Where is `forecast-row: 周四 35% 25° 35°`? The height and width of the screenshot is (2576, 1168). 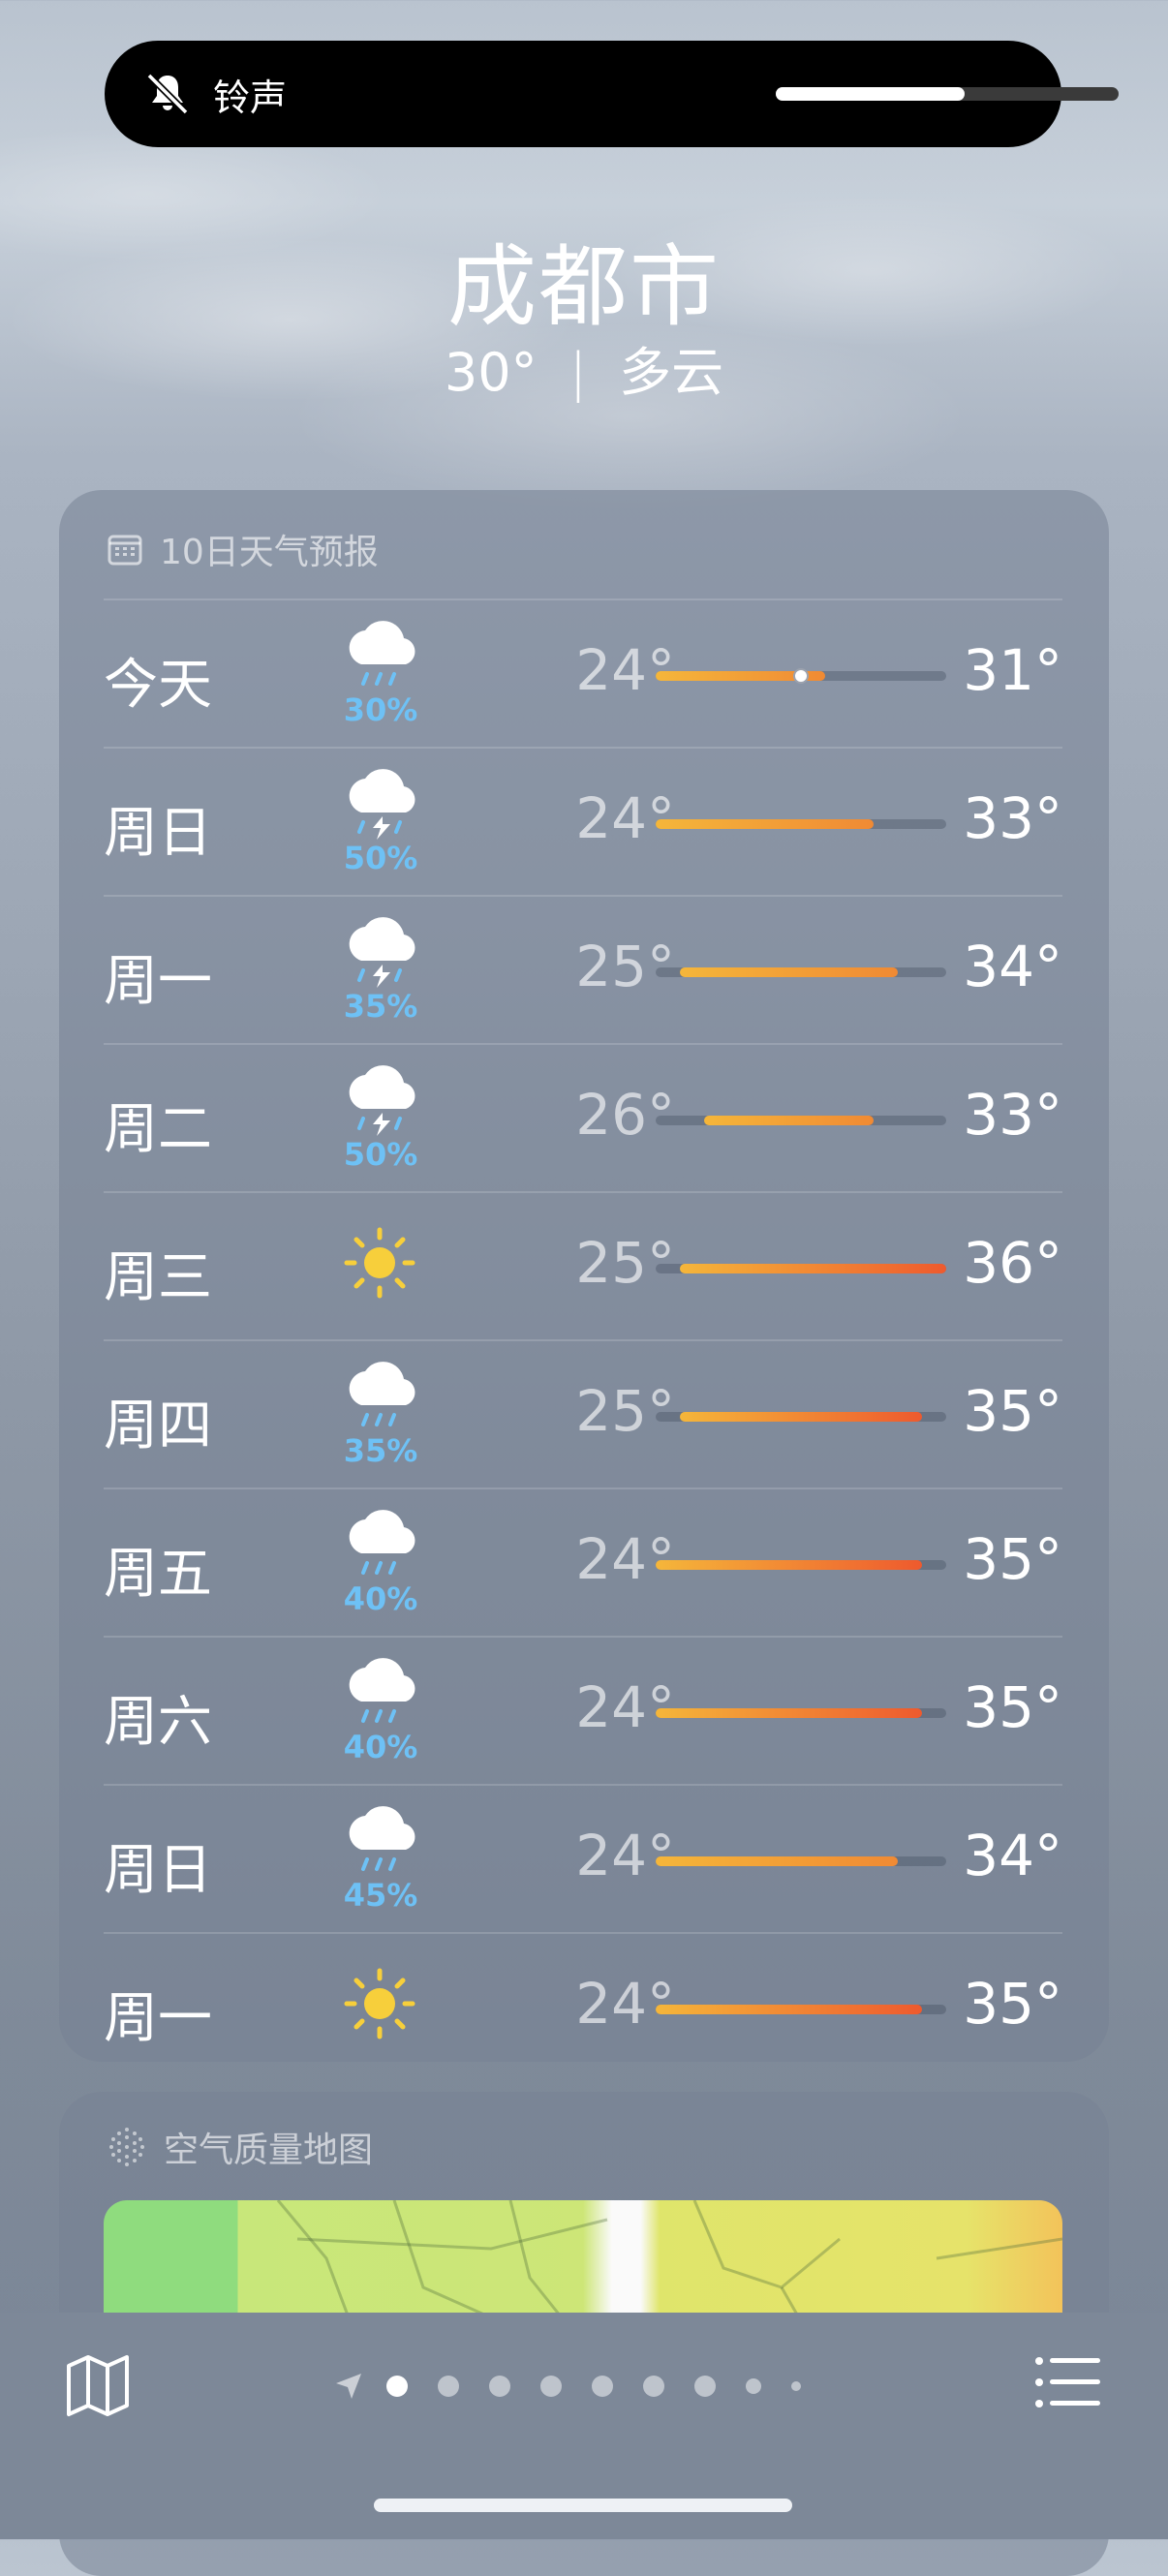
forecast-row: 周四 35% 25° 35° is located at coordinates (583, 1413).